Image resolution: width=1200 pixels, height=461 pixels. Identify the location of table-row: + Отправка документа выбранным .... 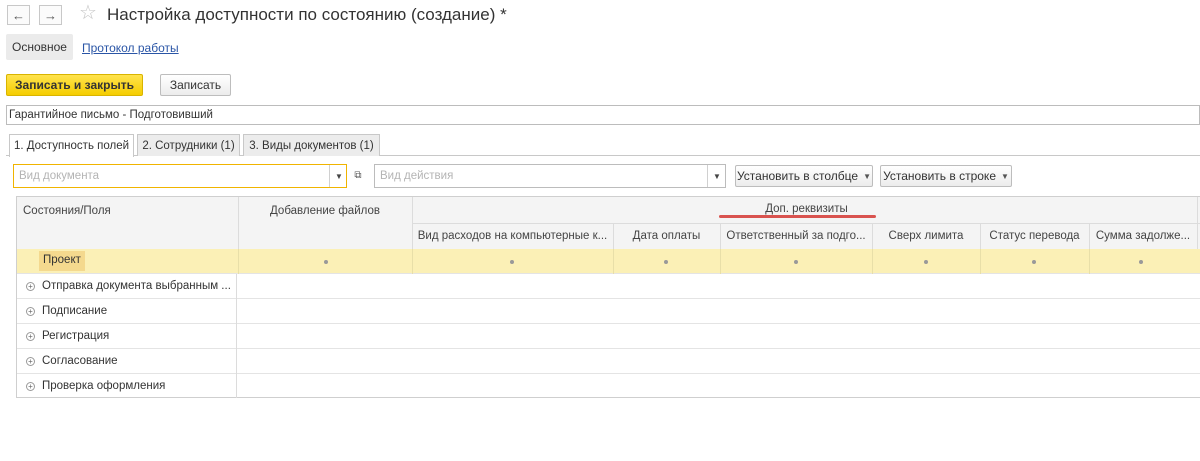
(608, 286).